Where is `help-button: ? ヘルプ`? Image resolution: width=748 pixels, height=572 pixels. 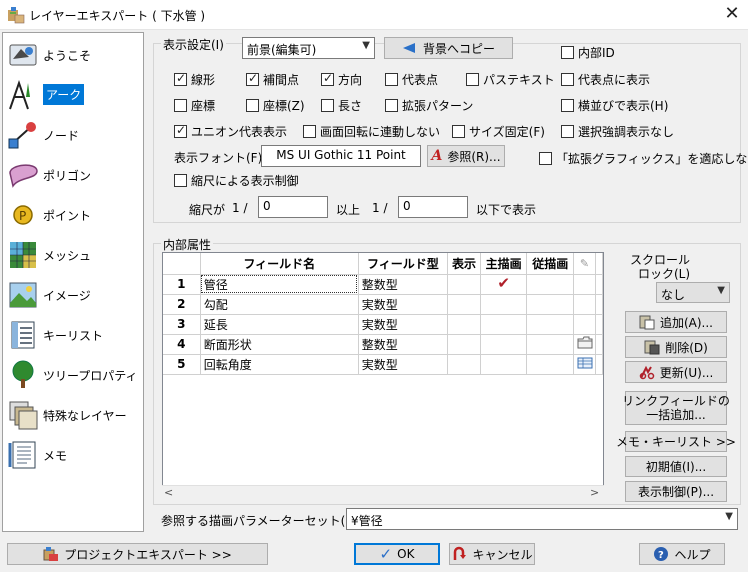
help-button: ? ヘルプ is located at coordinates (682, 554).